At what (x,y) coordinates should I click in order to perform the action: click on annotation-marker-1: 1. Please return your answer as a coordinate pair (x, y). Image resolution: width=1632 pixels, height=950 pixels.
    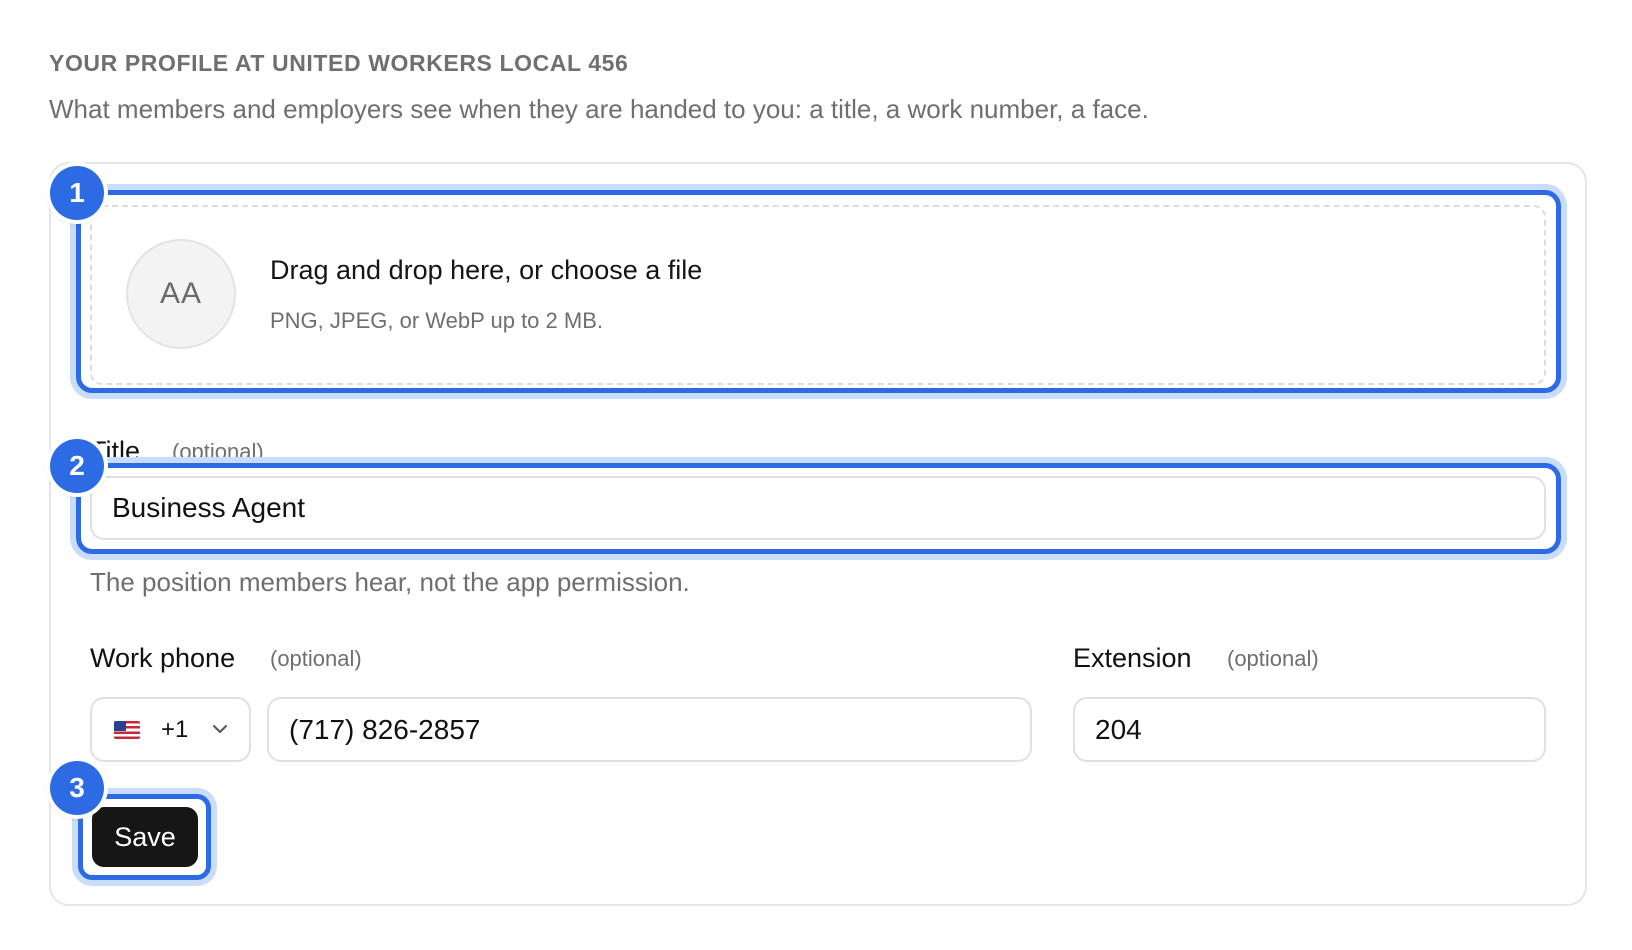
    Looking at the image, I should click on (77, 193).